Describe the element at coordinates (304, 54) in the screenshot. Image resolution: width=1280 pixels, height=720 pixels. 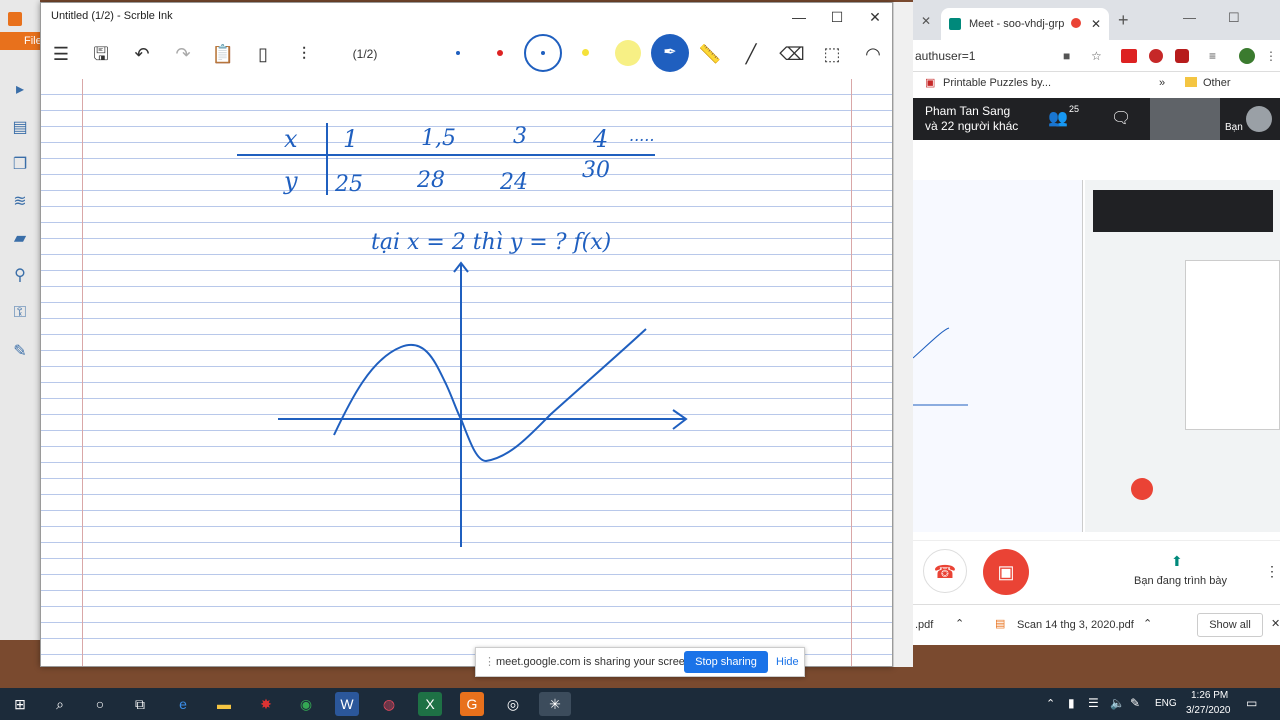
I see `settings-sliders-icon: ⫶` at that location.